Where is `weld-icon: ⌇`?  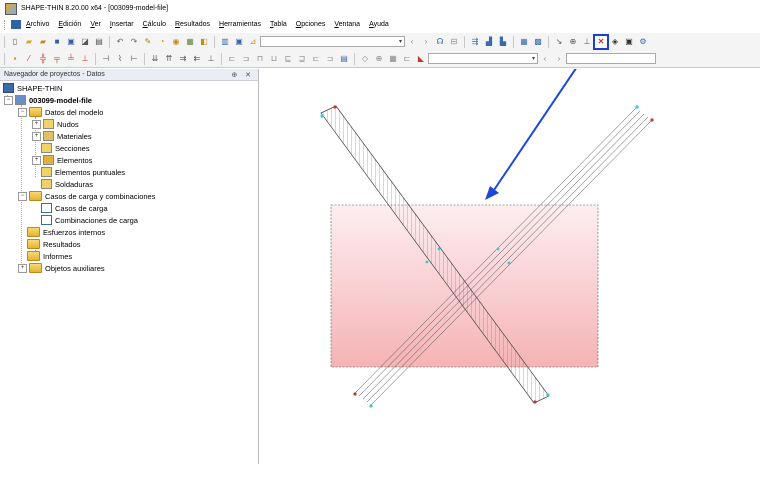
weld-icon: ⌇ is located at coordinates (120, 59).